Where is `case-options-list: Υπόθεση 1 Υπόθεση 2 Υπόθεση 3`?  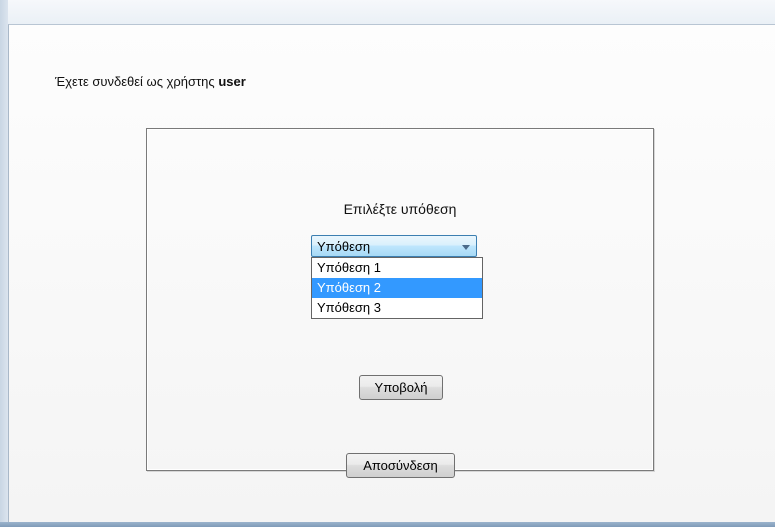
case-options-list: Υπόθεση 1 Υπόθεση 2 Υπόθεση 3 is located at coordinates (397, 288).